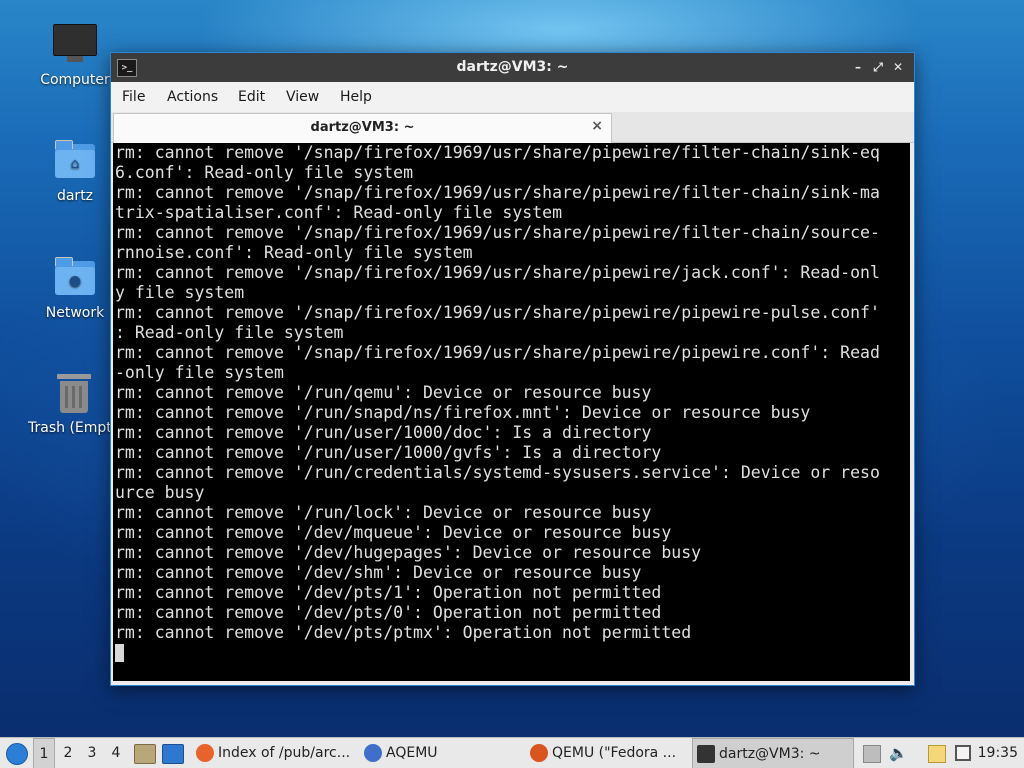 Image resolution: width=1024 pixels, height=768 pixels. I want to click on show-desktop-icon, so click(173, 754).